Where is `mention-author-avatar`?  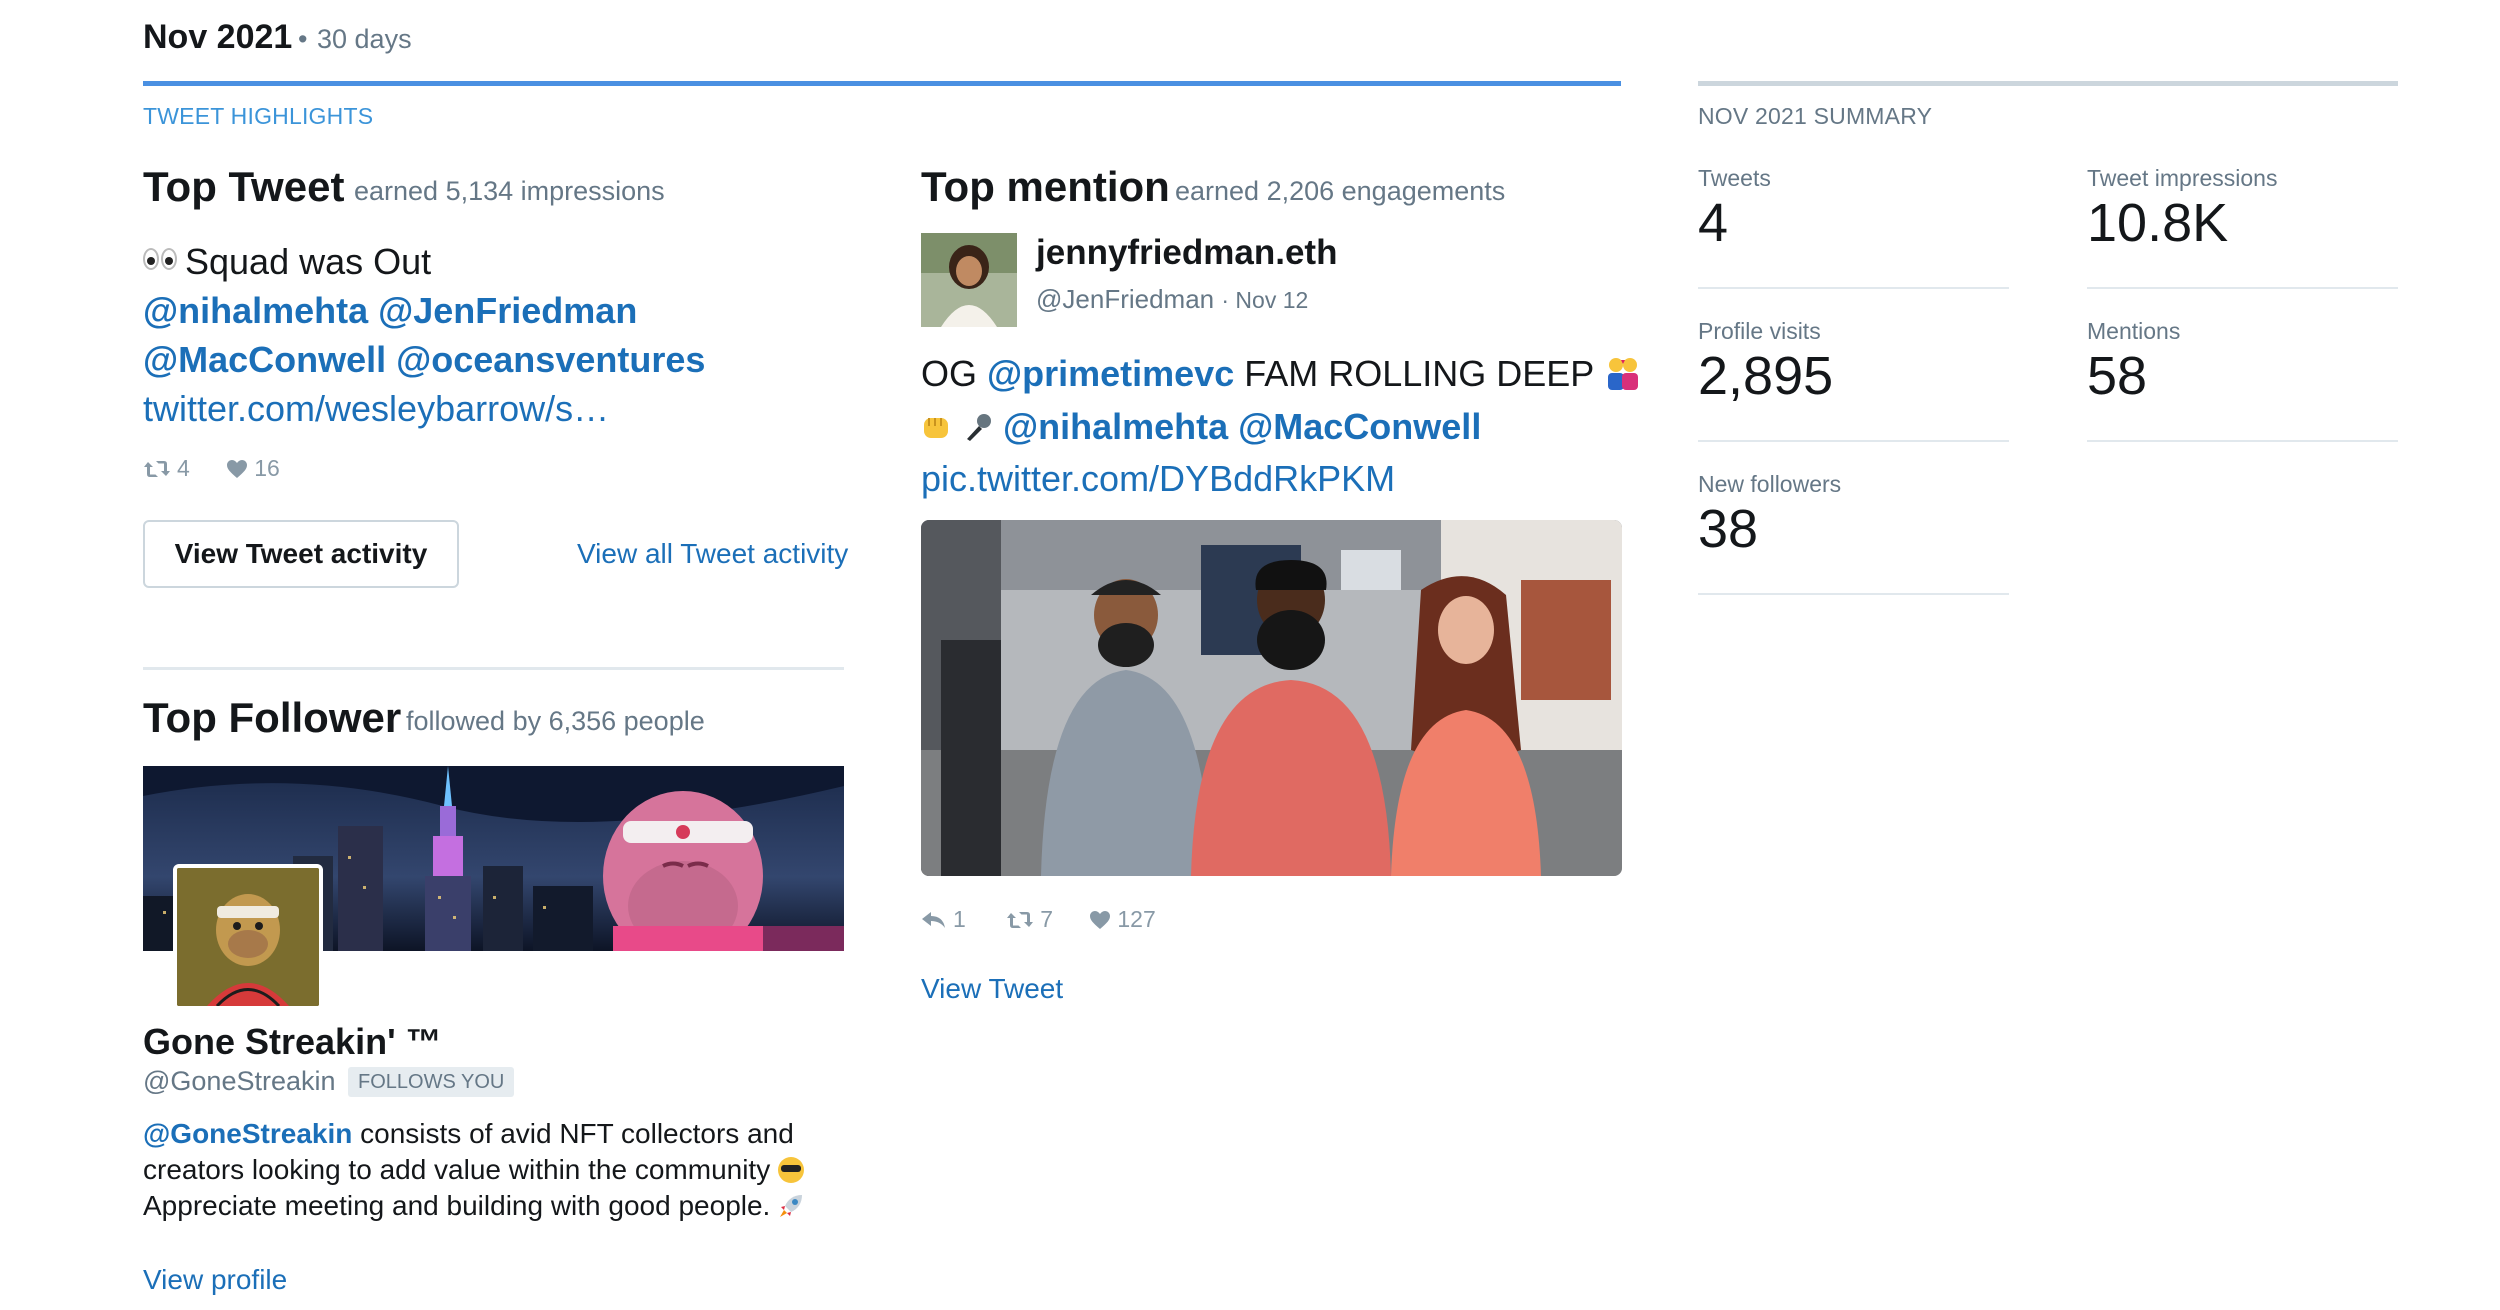
mention-author-avatar is located at coordinates (969, 280).